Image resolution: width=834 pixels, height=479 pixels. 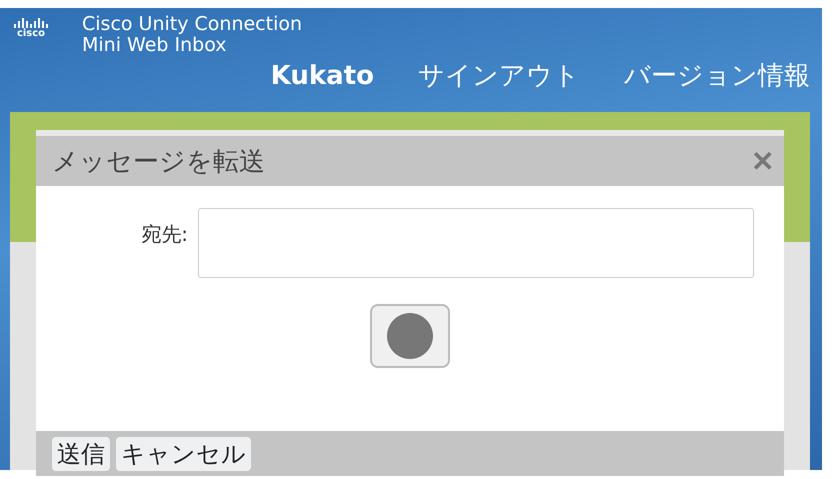 I want to click on nav-link: サインアウト, so click(x=499, y=75).